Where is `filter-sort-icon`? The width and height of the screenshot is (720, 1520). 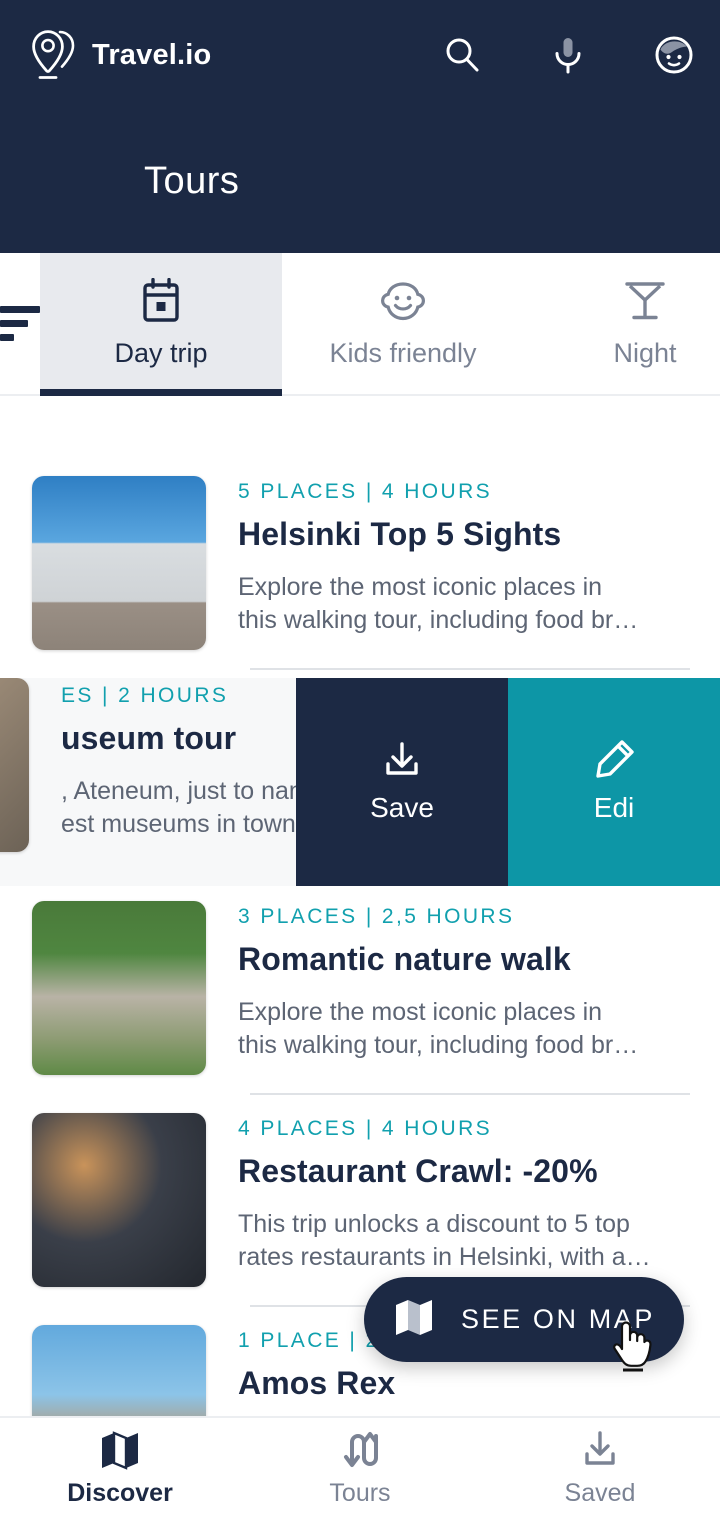
filter-sort-icon is located at coordinates (20, 323).